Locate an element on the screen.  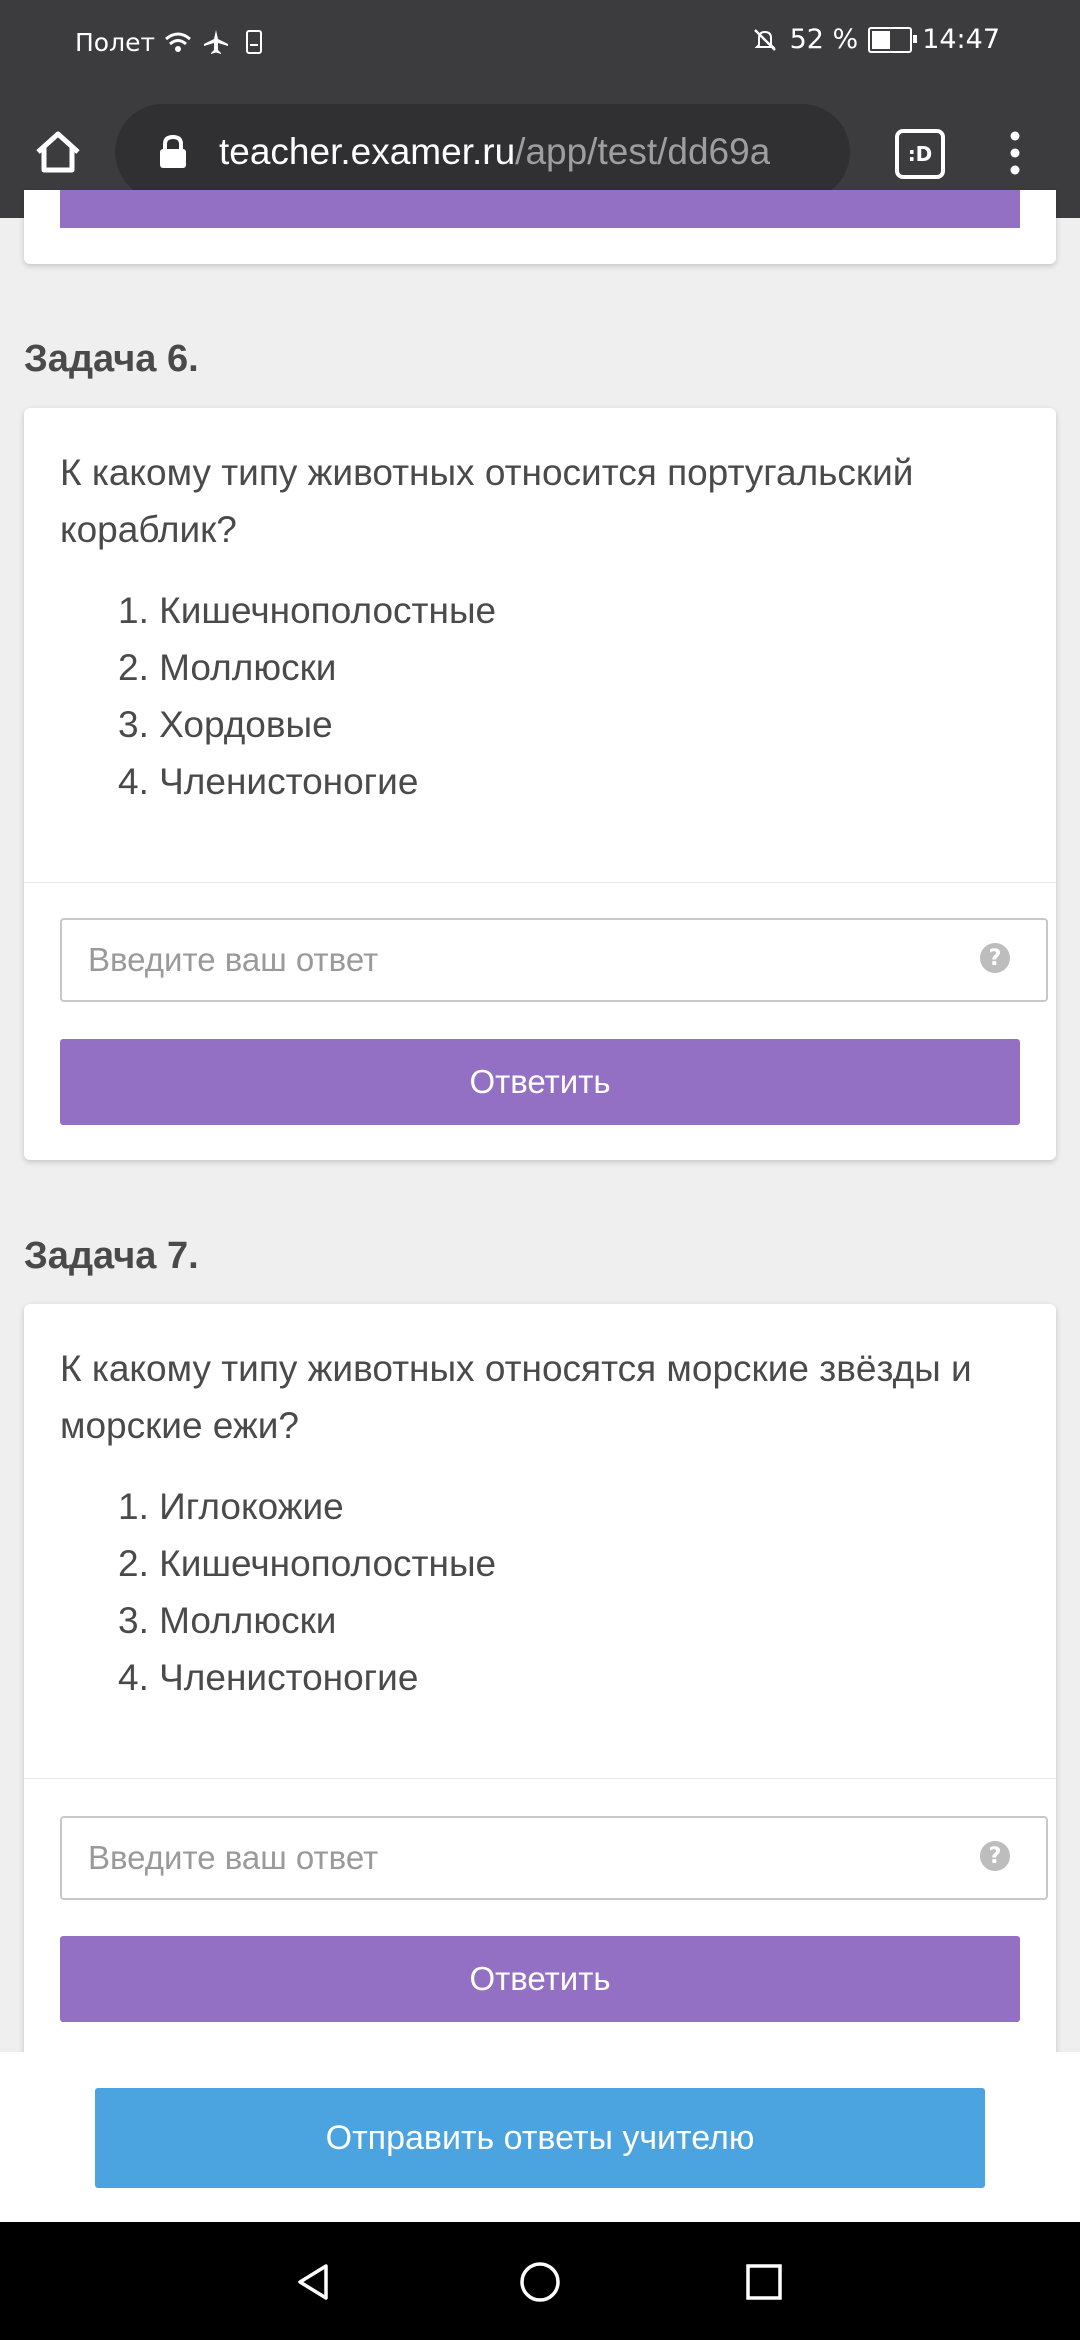
status-bar: Полет 52 % 14:47 is located at coordinates (540, 43).